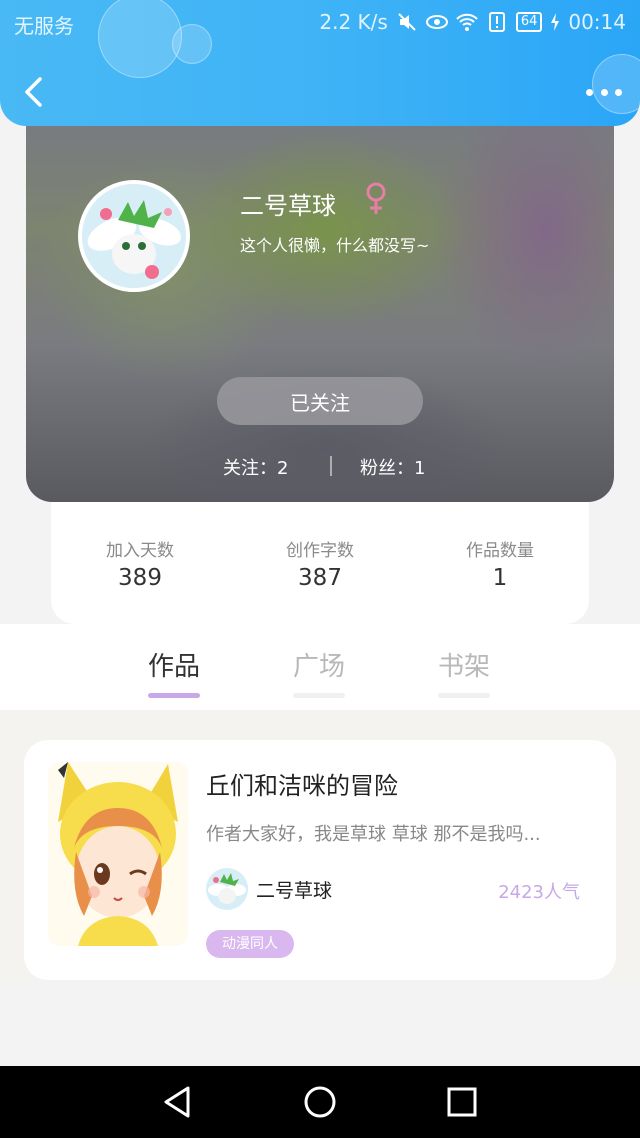 Image resolution: width=640 pixels, height=1138 pixels. I want to click on divider, so click(331, 466).